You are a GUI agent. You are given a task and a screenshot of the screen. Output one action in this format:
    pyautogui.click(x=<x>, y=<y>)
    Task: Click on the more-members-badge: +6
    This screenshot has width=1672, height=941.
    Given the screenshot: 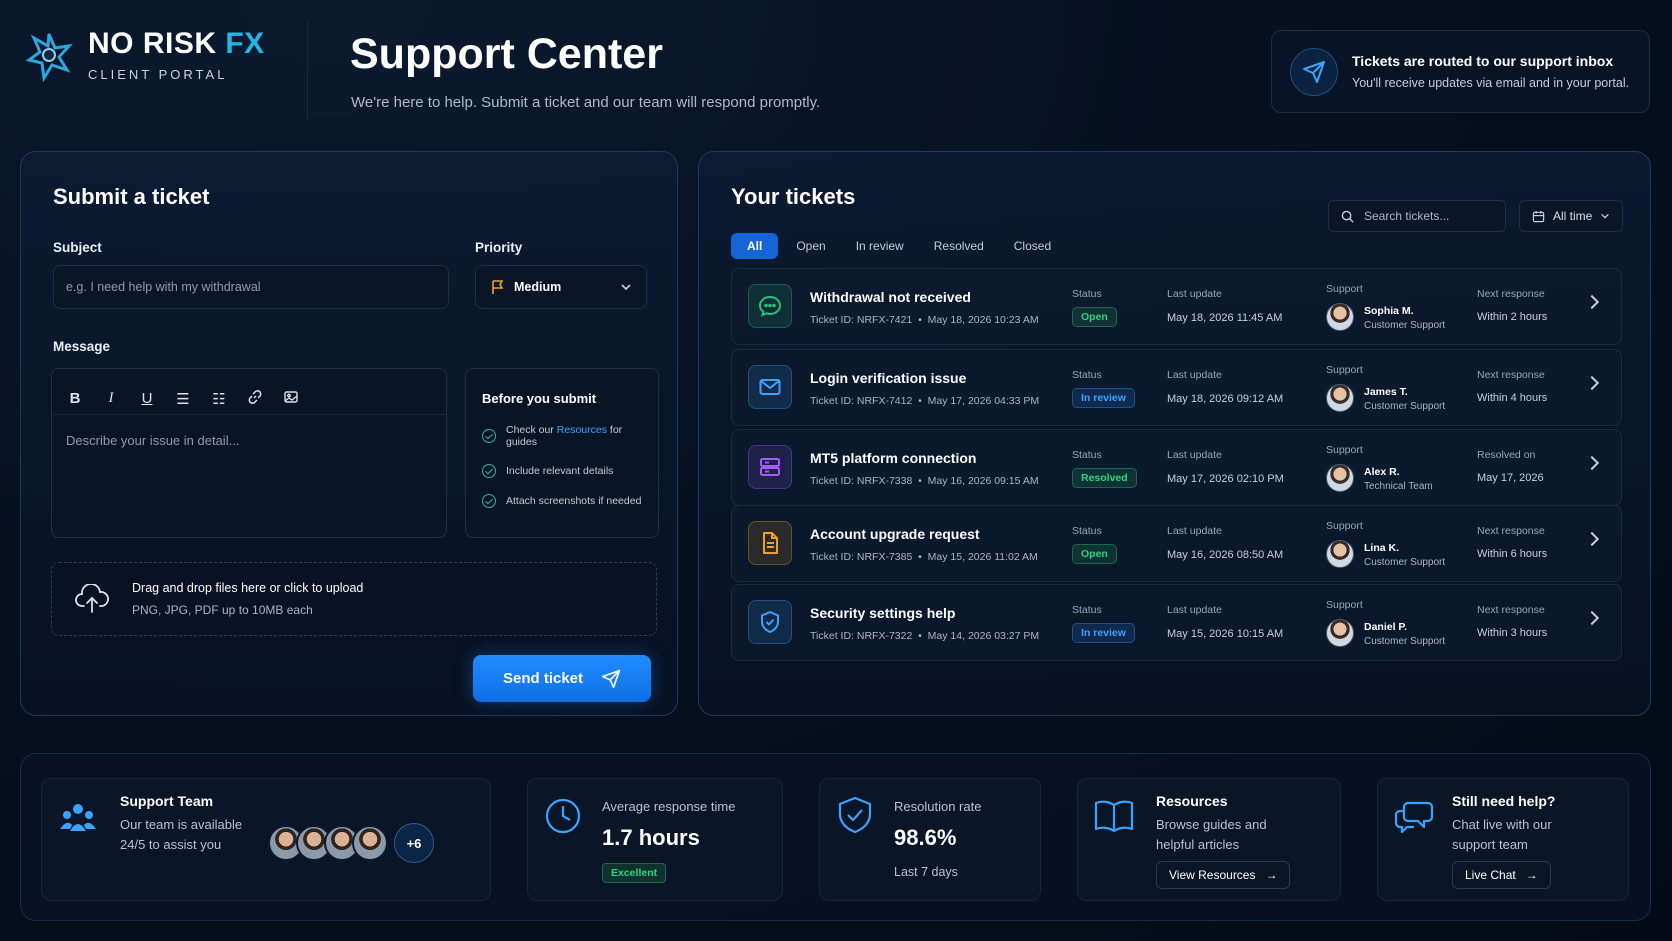 What is the action you would take?
    pyautogui.click(x=414, y=843)
    